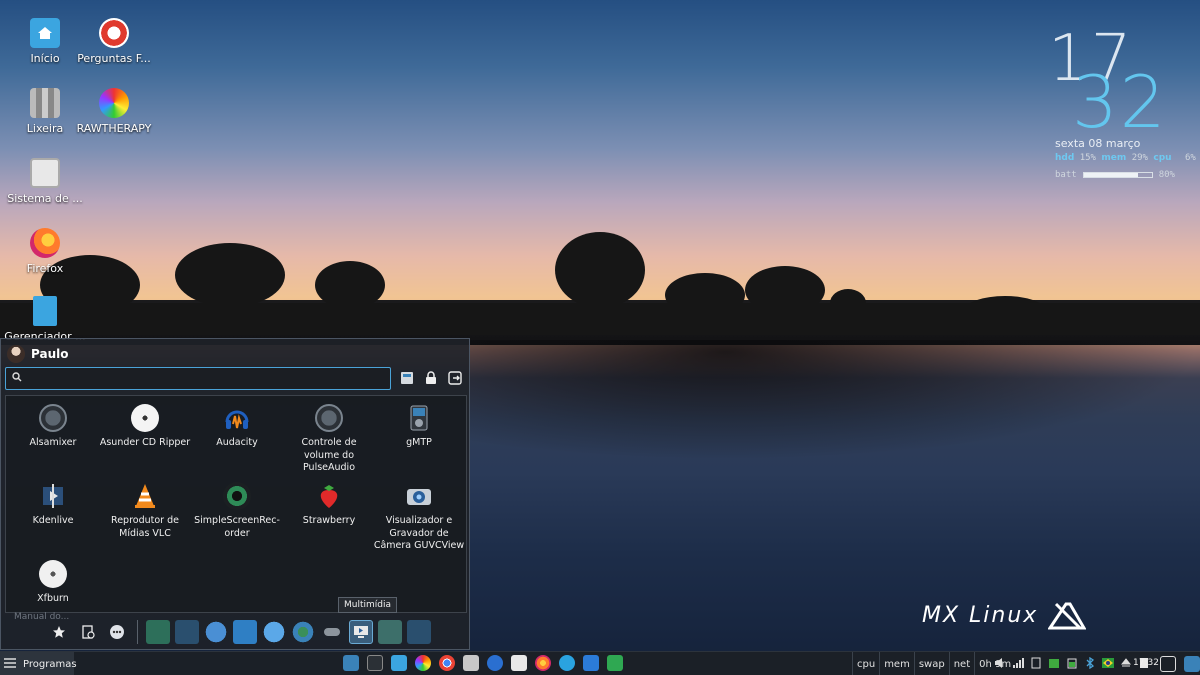  What do you see at coordinates (1108, 663) in the screenshot?
I see `keyboard-layout-flag-icon` at bounding box center [1108, 663].